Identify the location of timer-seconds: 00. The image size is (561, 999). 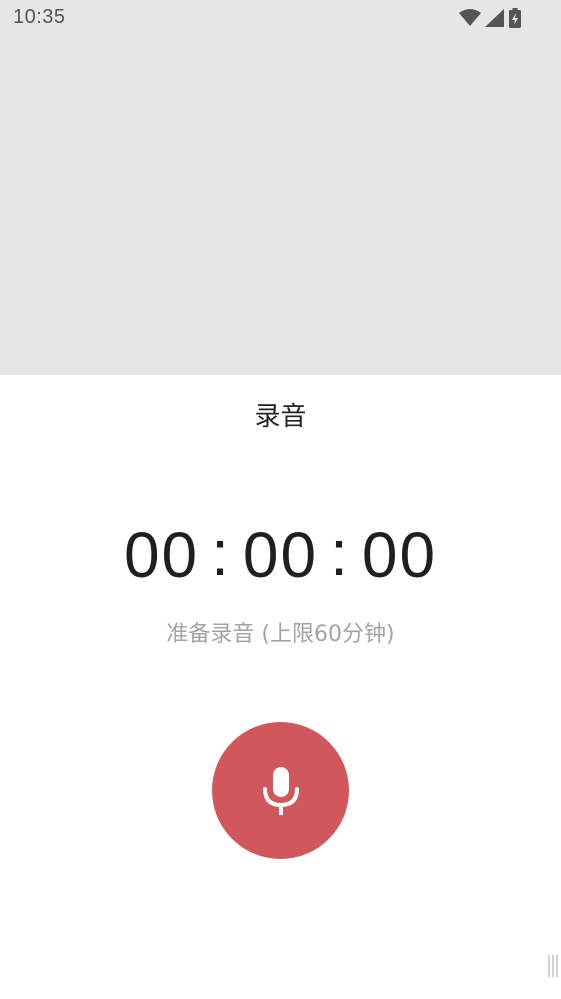
(399, 555).